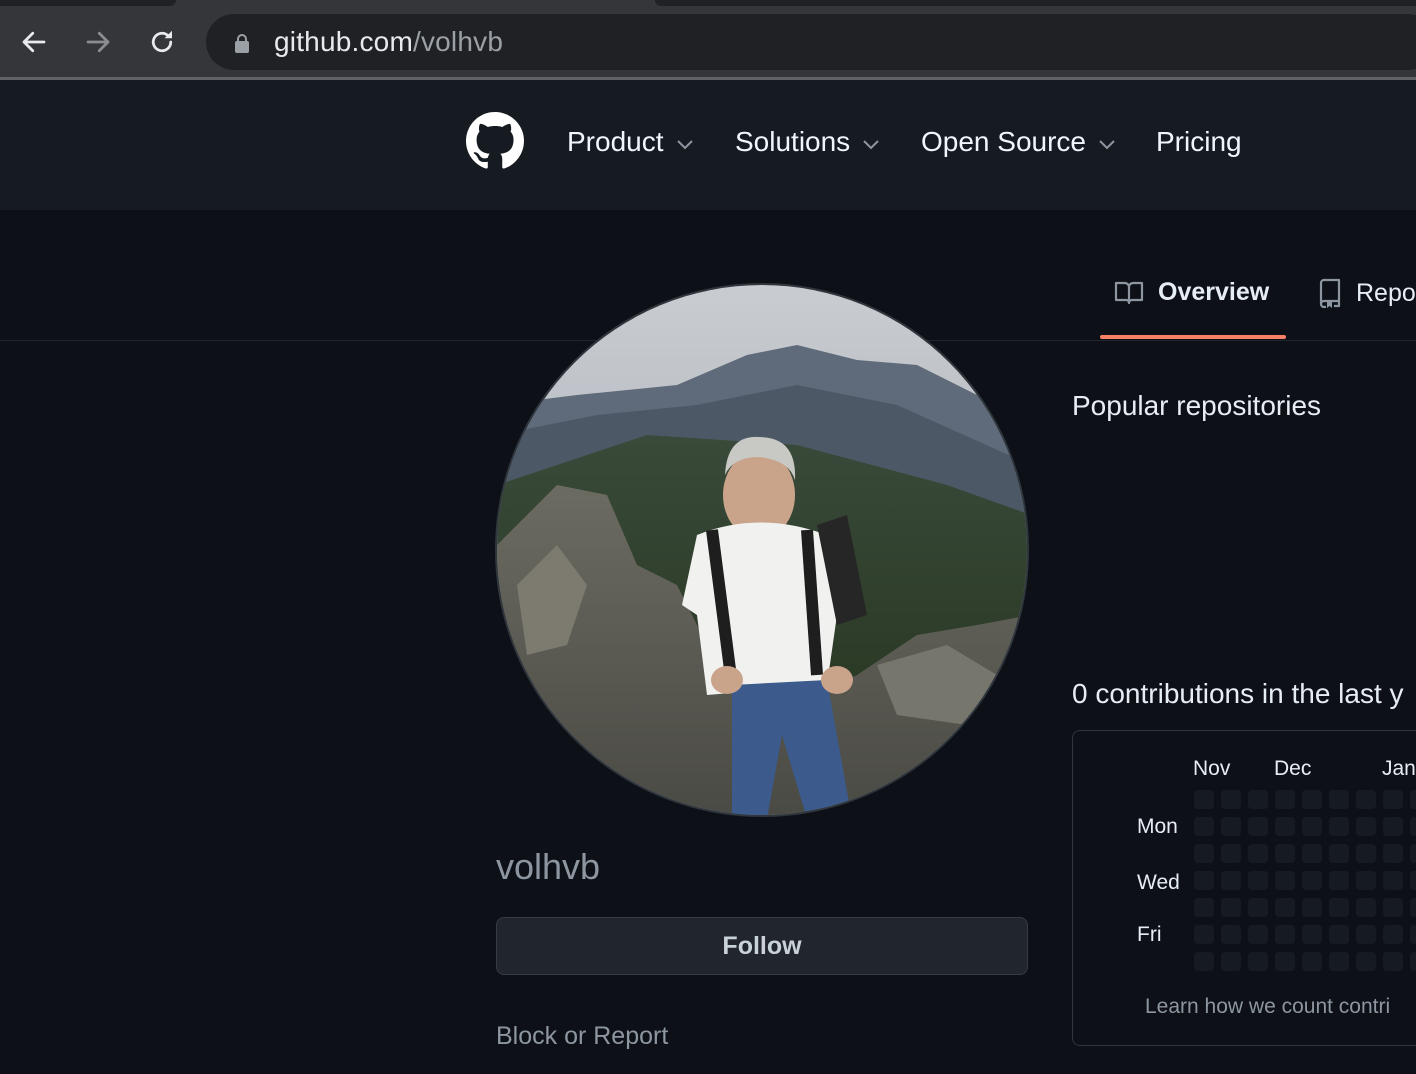 This screenshot has width=1416, height=1074. Describe the element at coordinates (88, 3) in the screenshot. I see `tab-strip-left` at that location.